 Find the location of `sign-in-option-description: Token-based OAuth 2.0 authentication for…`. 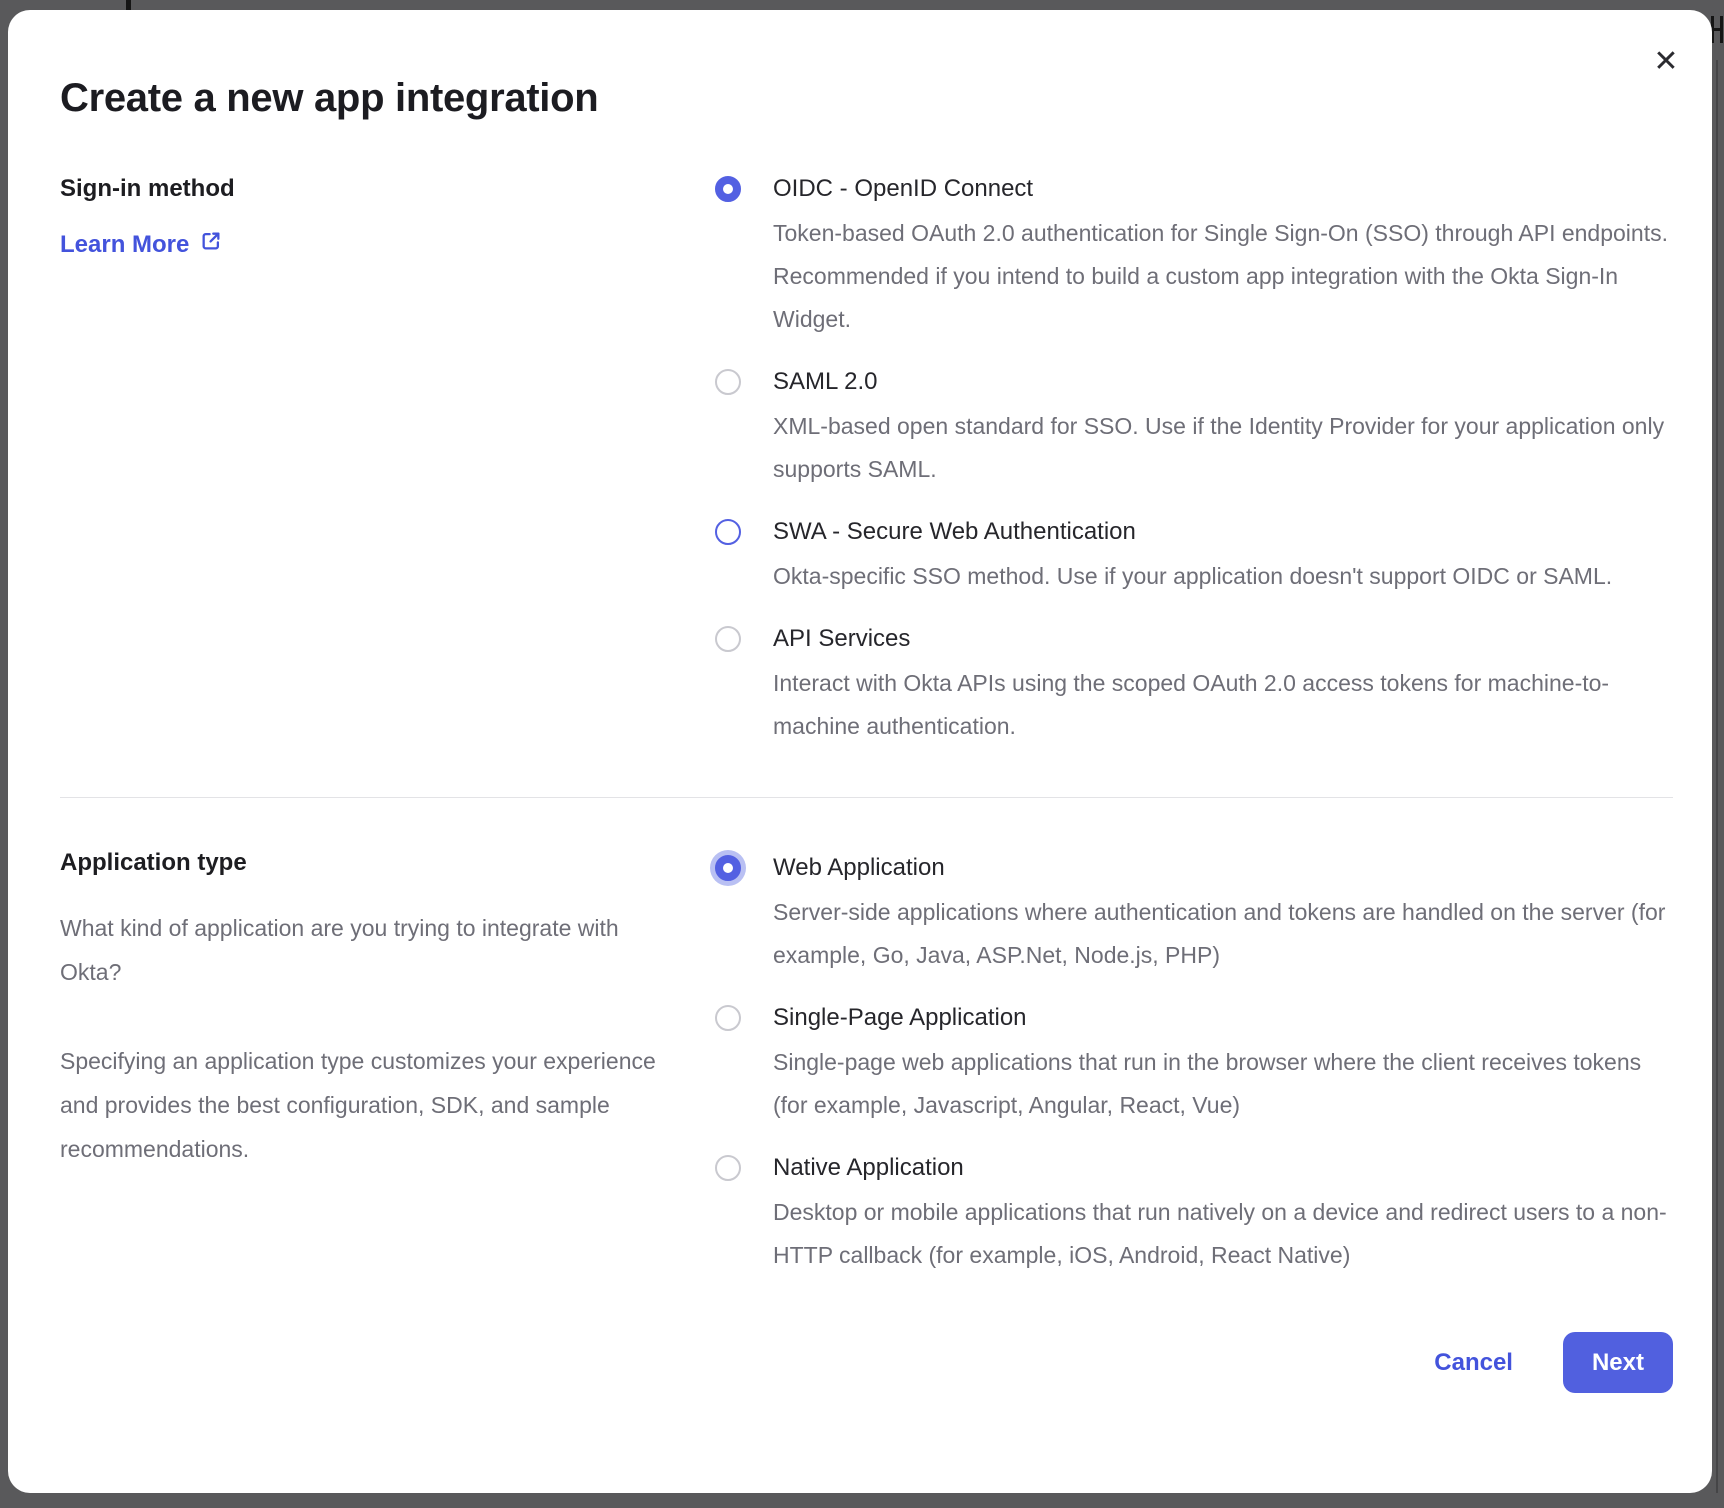

sign-in-option-description: Token-based OAuth 2.0 authentication for… is located at coordinates (1220, 276).